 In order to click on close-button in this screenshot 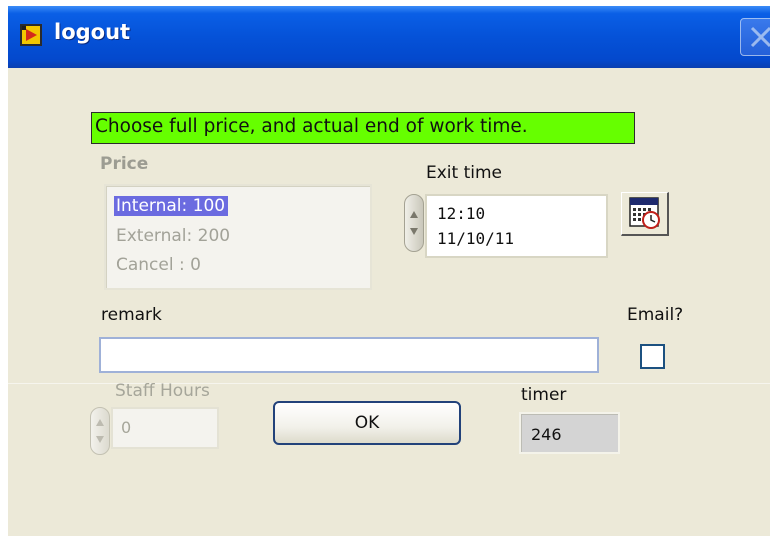, I will do `click(755, 37)`.